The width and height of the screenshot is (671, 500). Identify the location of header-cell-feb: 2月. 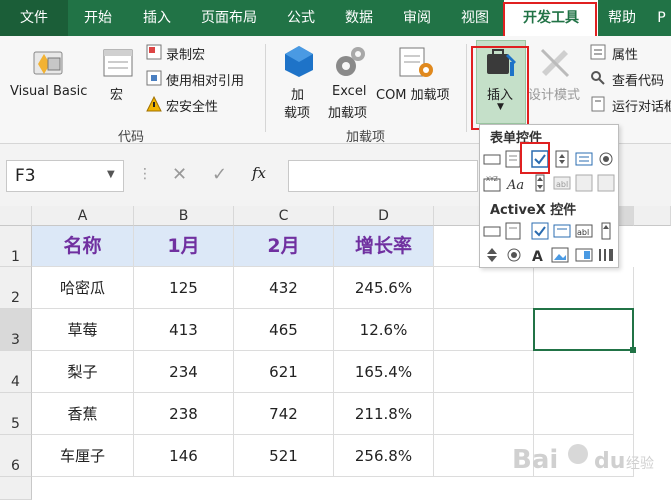
(284, 246).